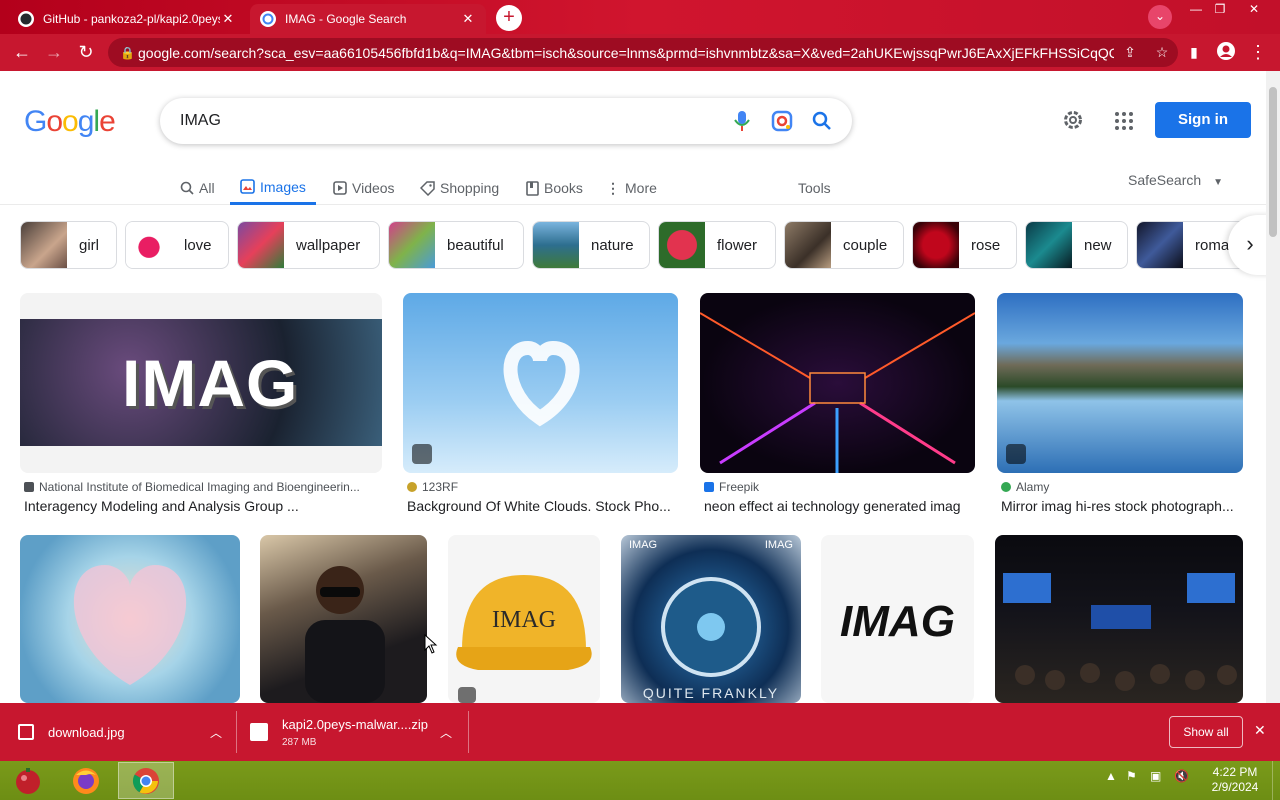  What do you see at coordinates (1016, 454) in the screenshot?
I see `image-badge-icon` at bounding box center [1016, 454].